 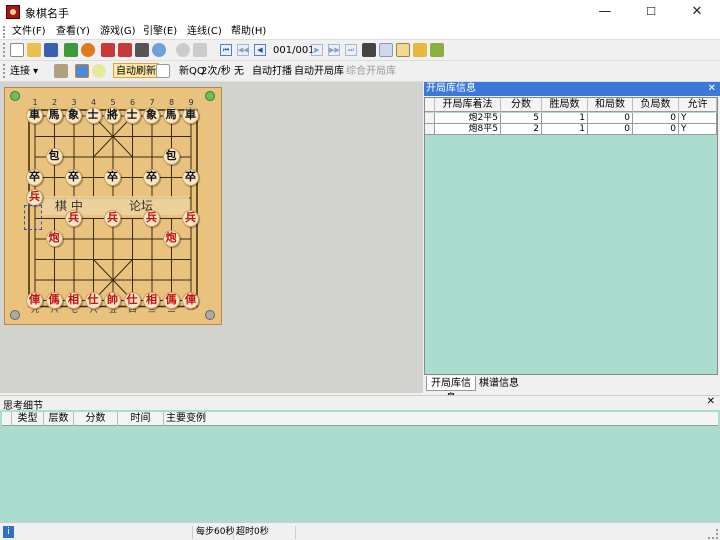 I want to click on save-icon, so click(x=51, y=50).